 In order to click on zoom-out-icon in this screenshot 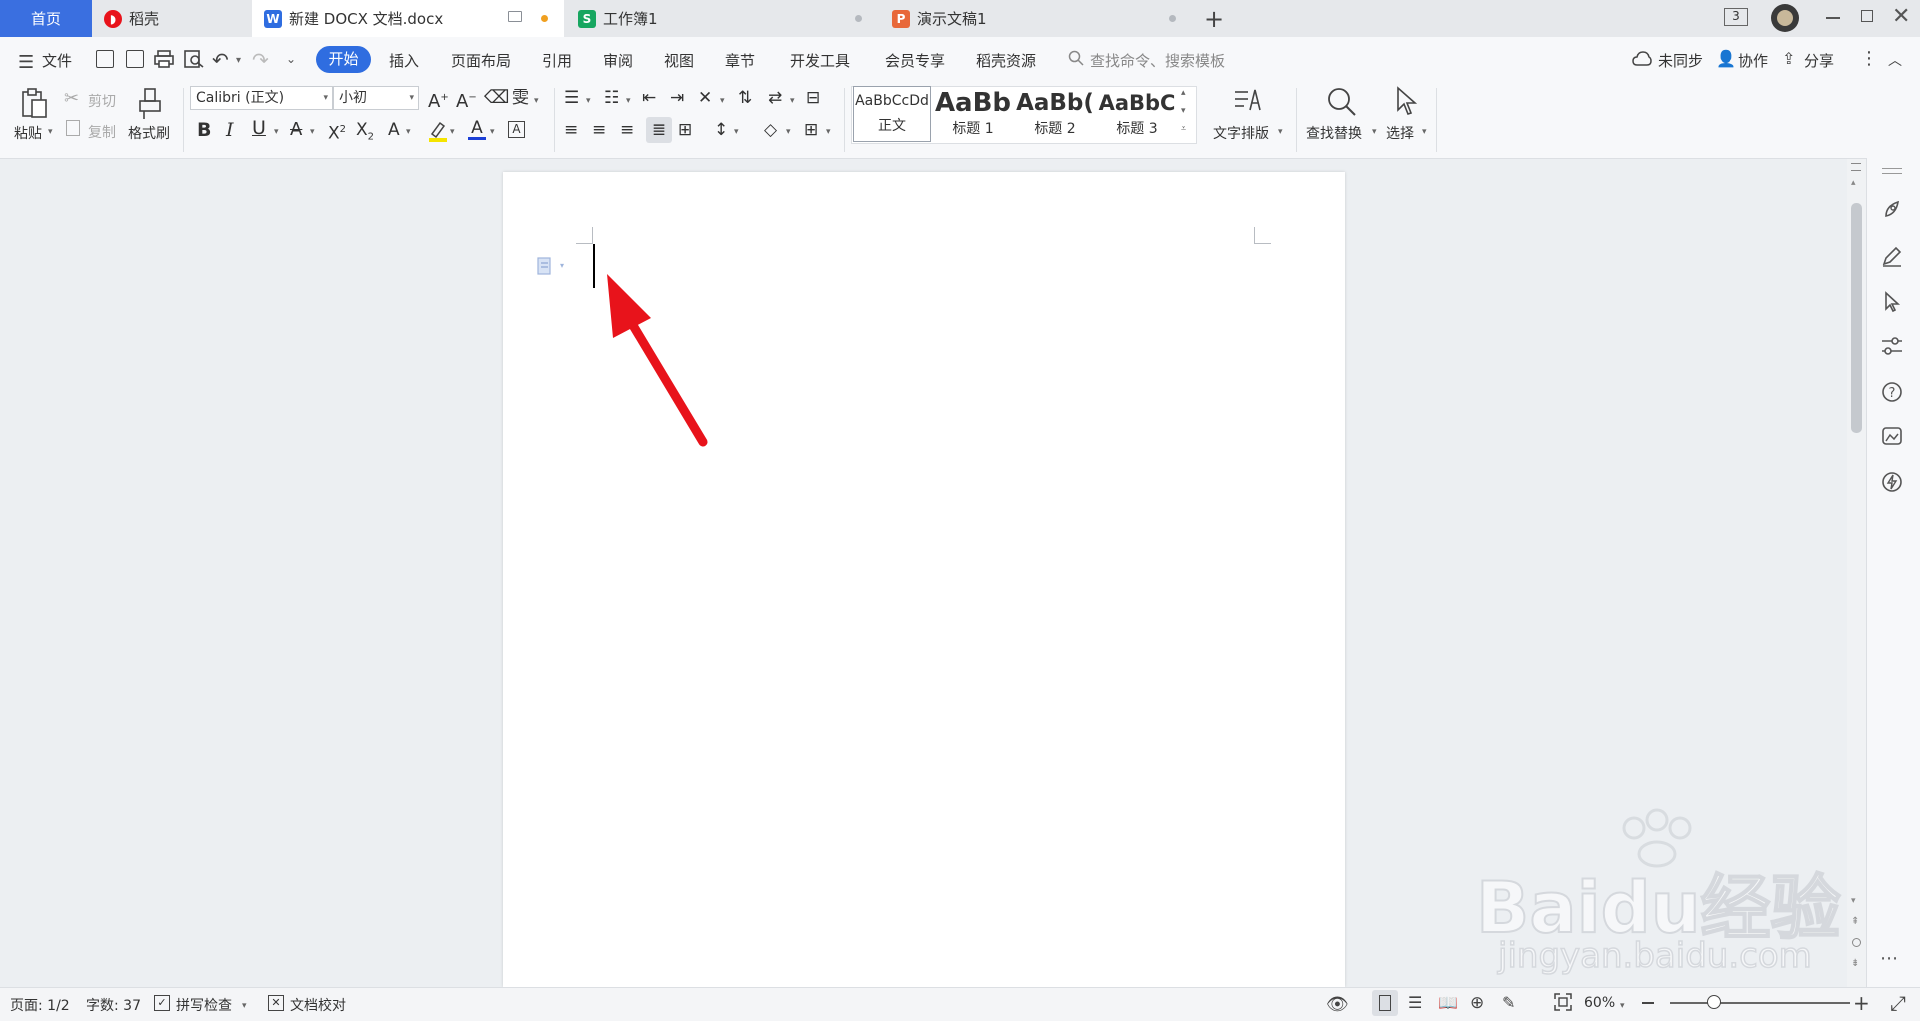, I will do `click(1648, 1003)`.